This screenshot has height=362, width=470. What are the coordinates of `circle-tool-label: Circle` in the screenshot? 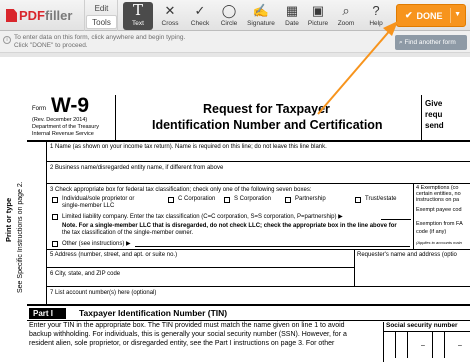 It's located at (229, 23).